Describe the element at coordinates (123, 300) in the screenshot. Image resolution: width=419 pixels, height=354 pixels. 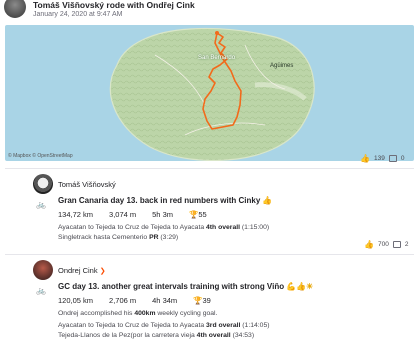
I see `stat-elevation: 2,706 m` at that location.